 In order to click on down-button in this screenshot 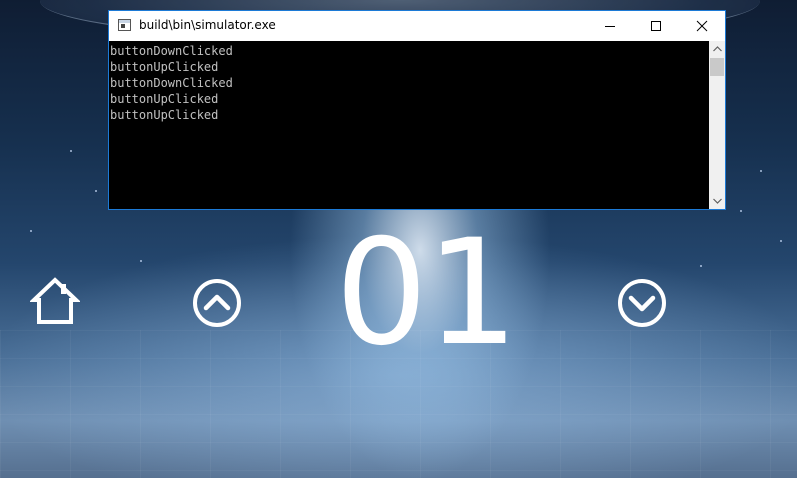, I will do `click(642, 303)`.